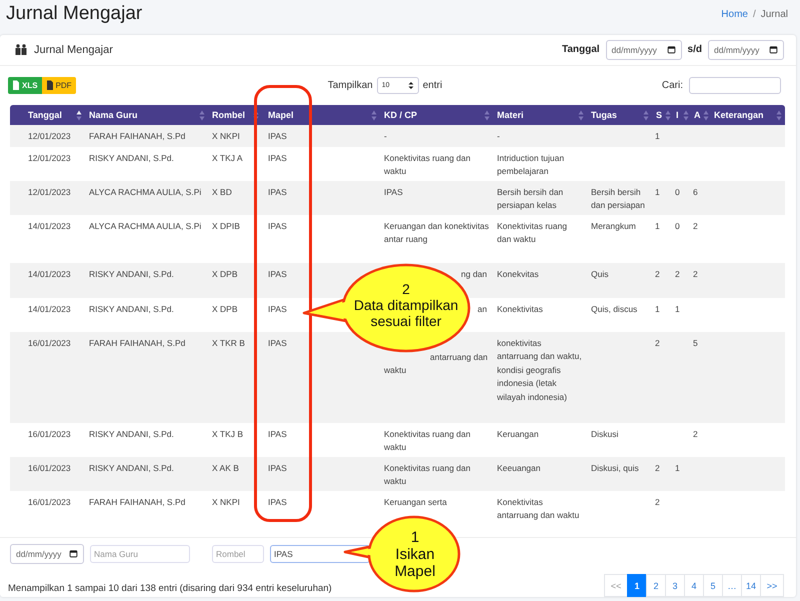 The height and width of the screenshot is (601, 800). Describe the element at coordinates (350, 85) in the screenshot. I see `length-label: Tampilkan` at that location.